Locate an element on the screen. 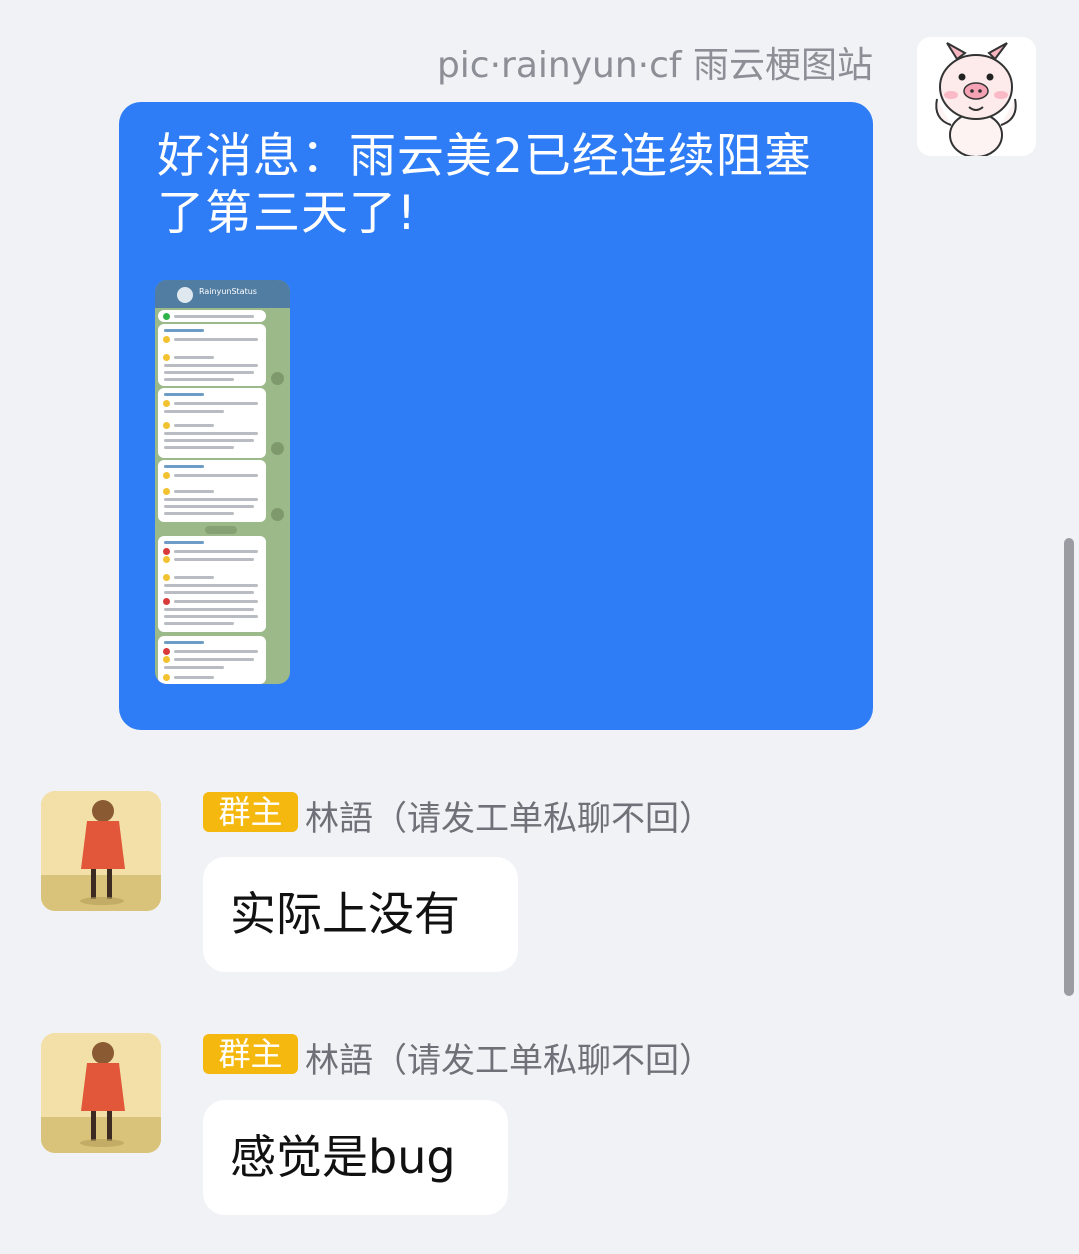 The image size is (1079, 1254). attachment-screenshot: RainyunStatus is located at coordinates (222, 482).